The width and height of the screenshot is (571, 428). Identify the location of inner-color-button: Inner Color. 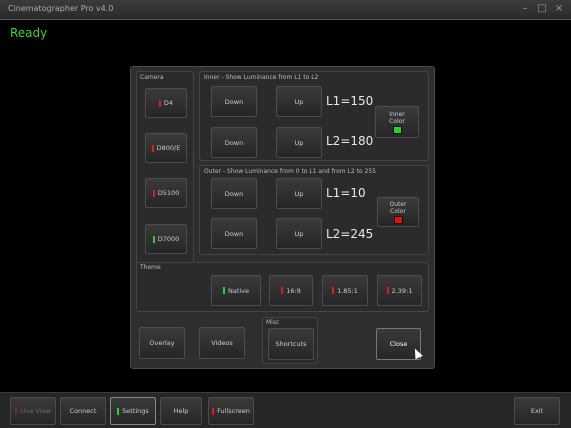
(397, 122).